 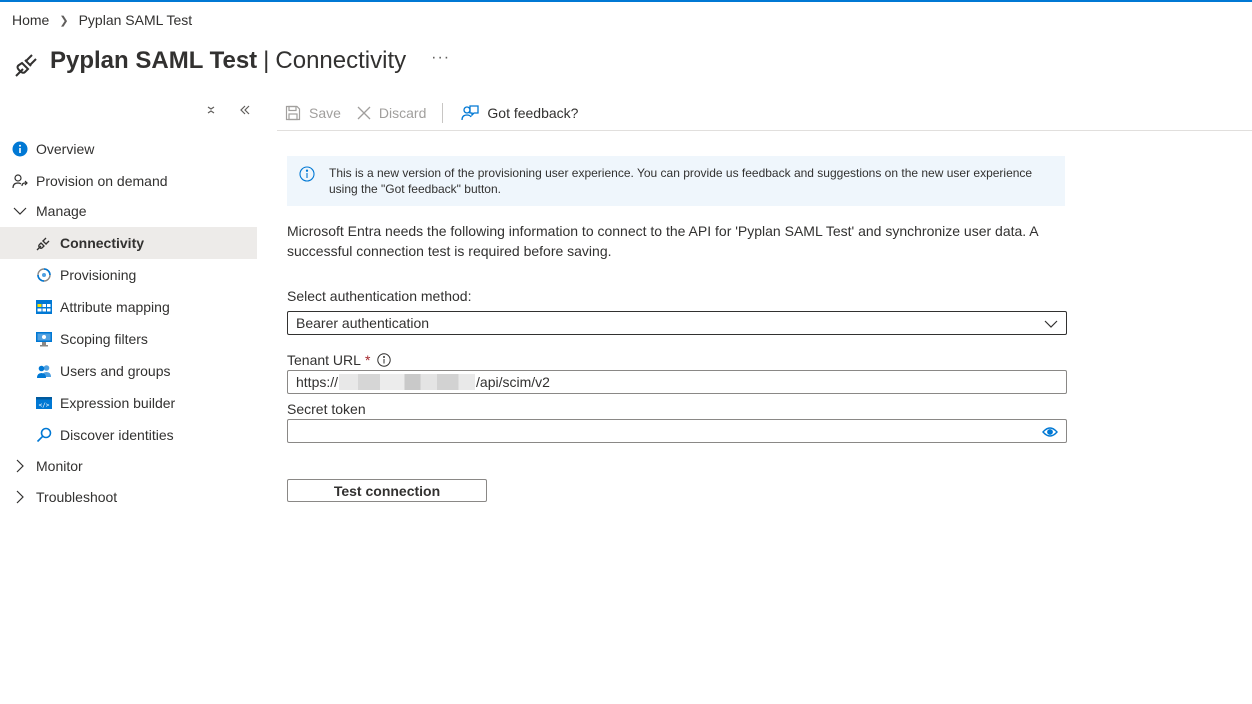 I want to click on command-bar: Save Discard Got feedback?, so click(x=764, y=113).